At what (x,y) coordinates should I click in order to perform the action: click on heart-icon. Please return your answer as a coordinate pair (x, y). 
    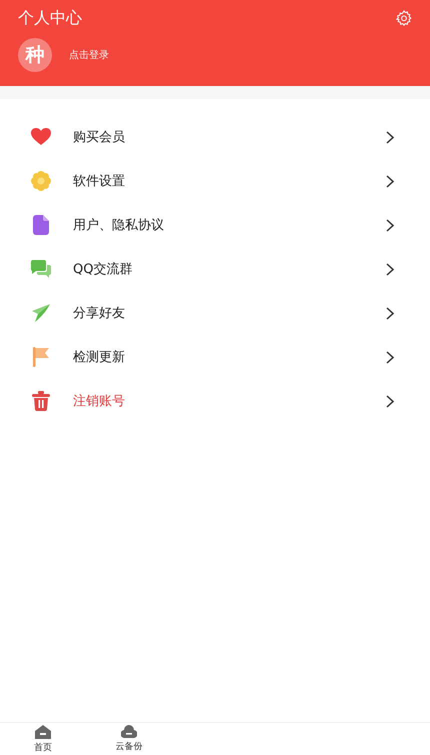
    Looking at the image, I should click on (41, 137).